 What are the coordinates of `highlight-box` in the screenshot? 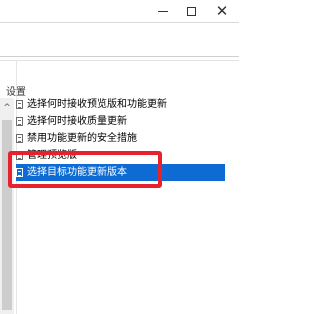 It's located at (85, 169).